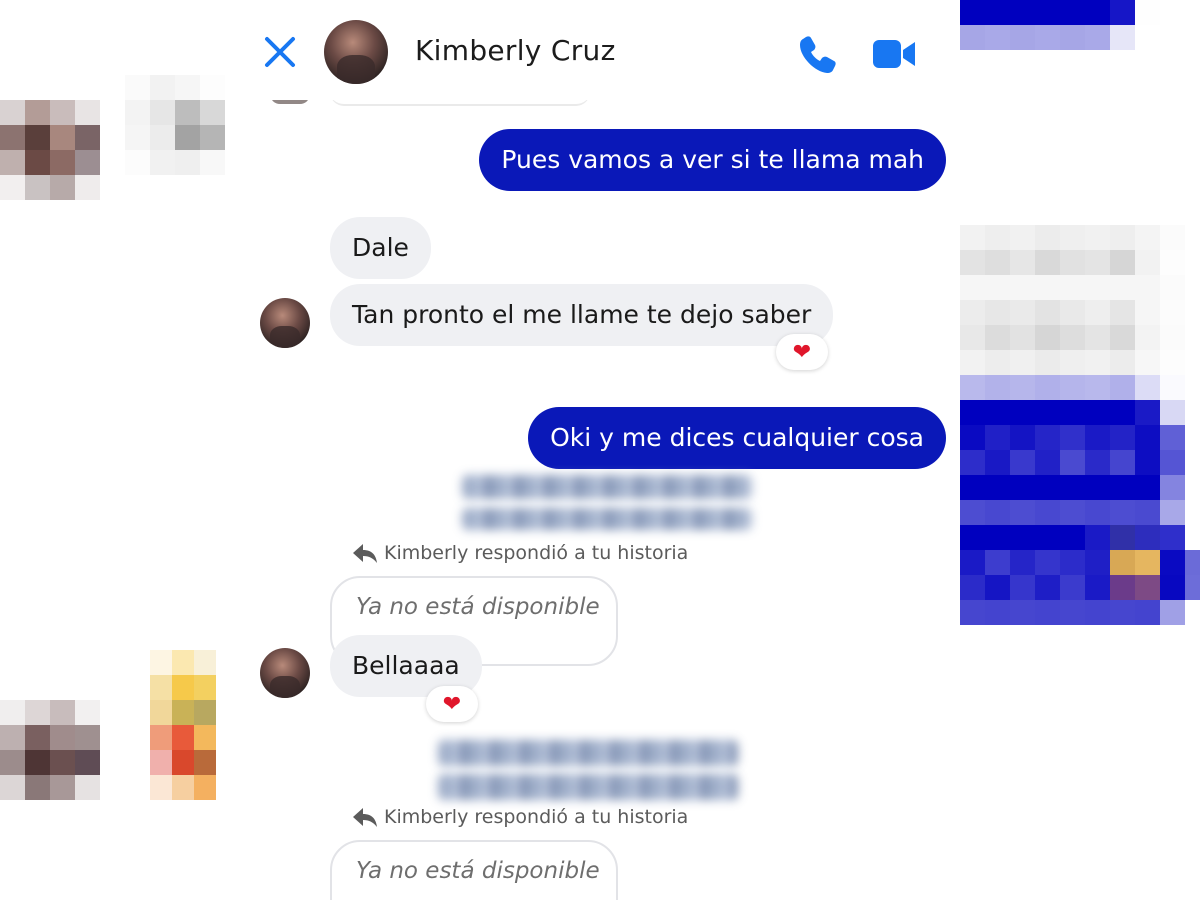 Image resolution: width=1200 pixels, height=900 pixels. Describe the element at coordinates (712, 160) in the screenshot. I see `message-outgoing: Pues vamos a ver si te llama mah` at that location.